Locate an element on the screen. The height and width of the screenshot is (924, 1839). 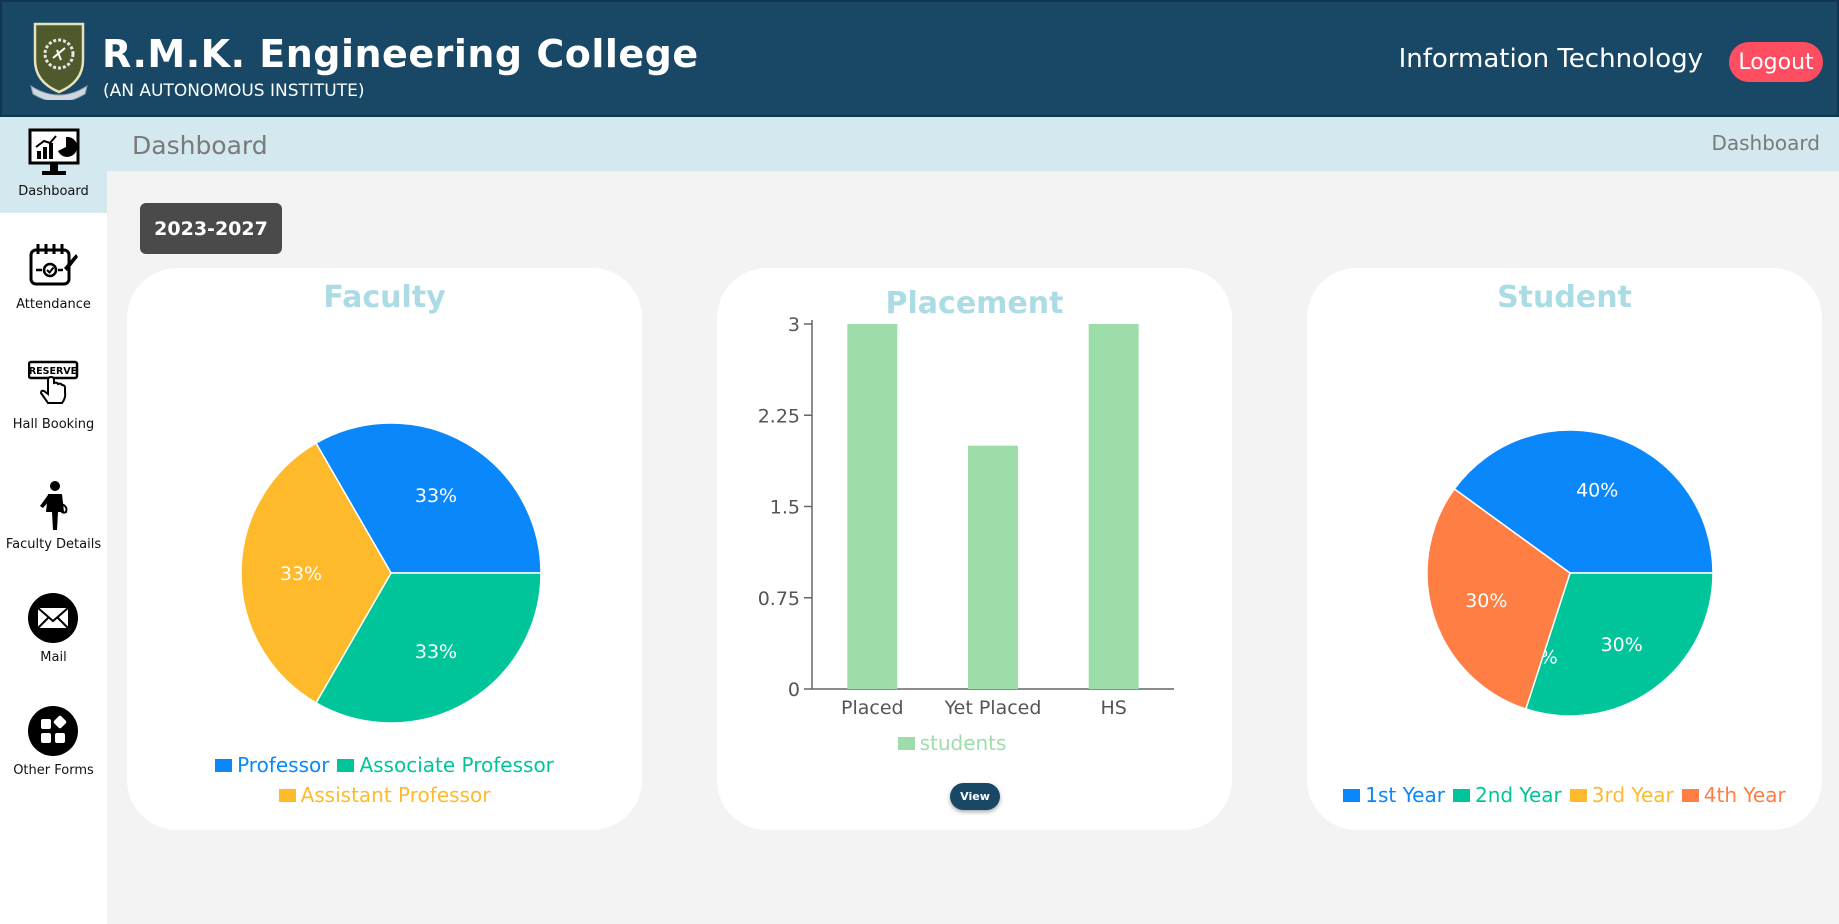
pie-label-1st-year: 40% is located at coordinates (1597, 490).